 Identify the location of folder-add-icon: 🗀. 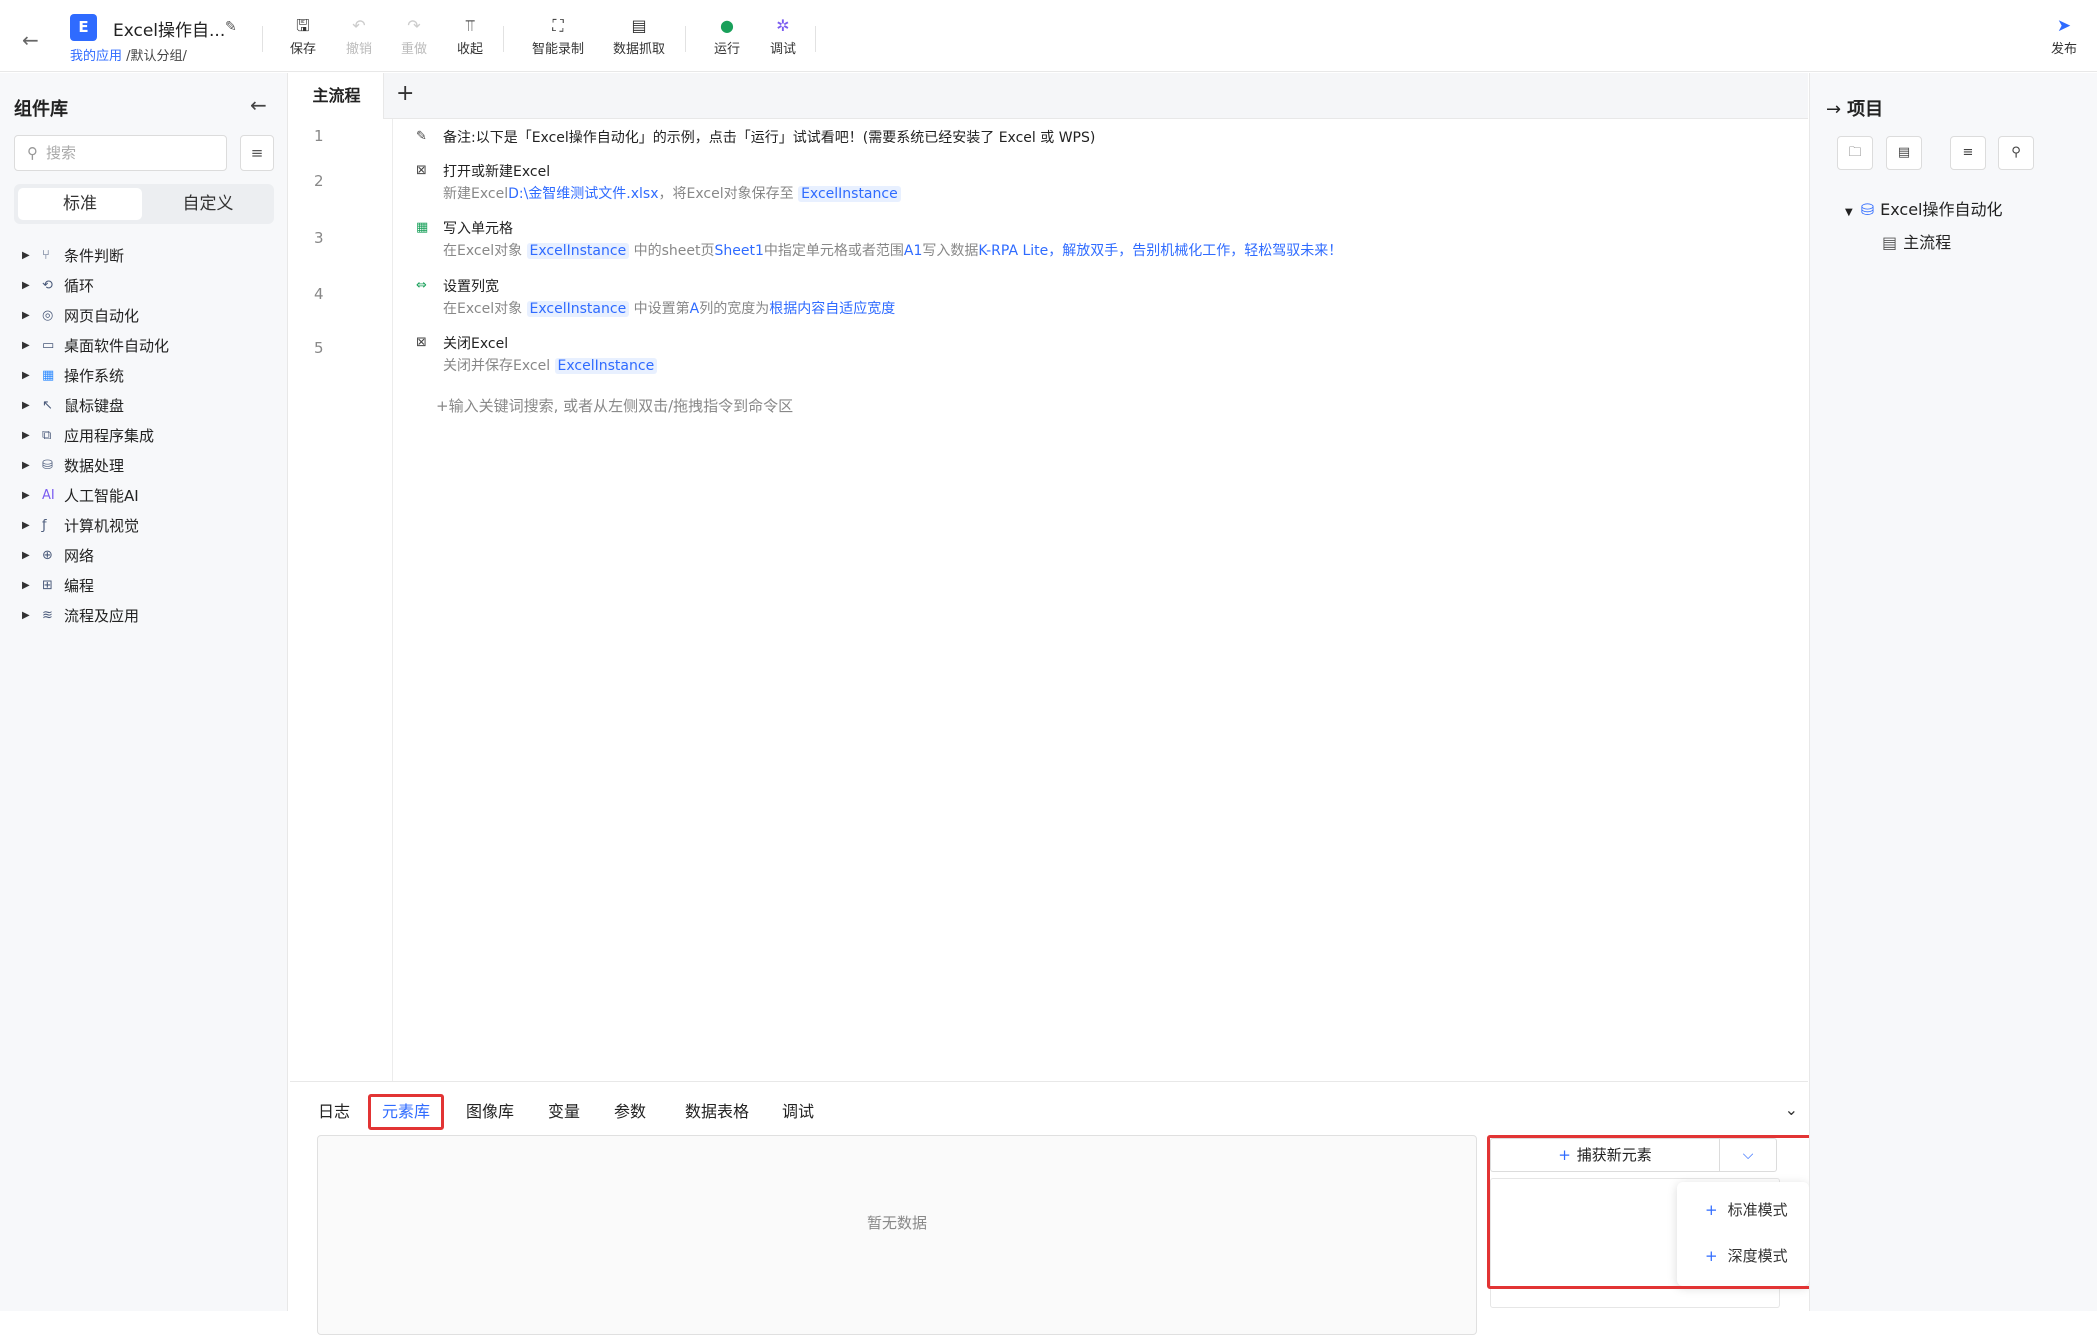
(1855, 152).